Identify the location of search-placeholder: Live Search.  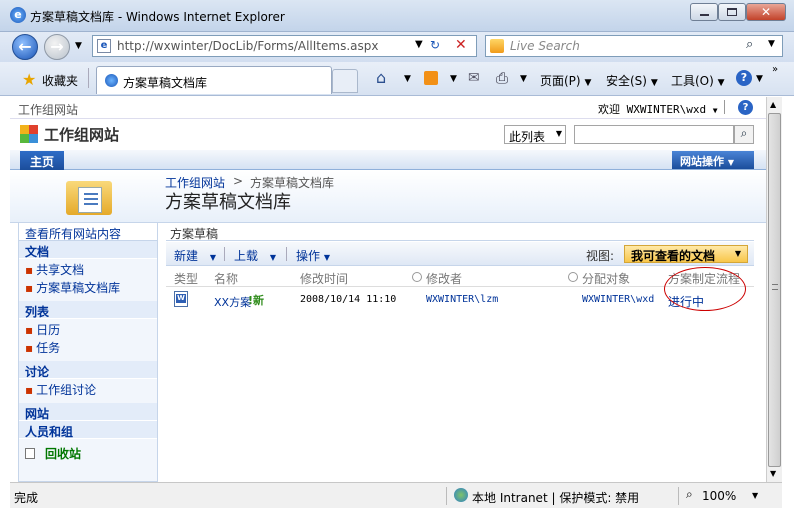
(545, 46).